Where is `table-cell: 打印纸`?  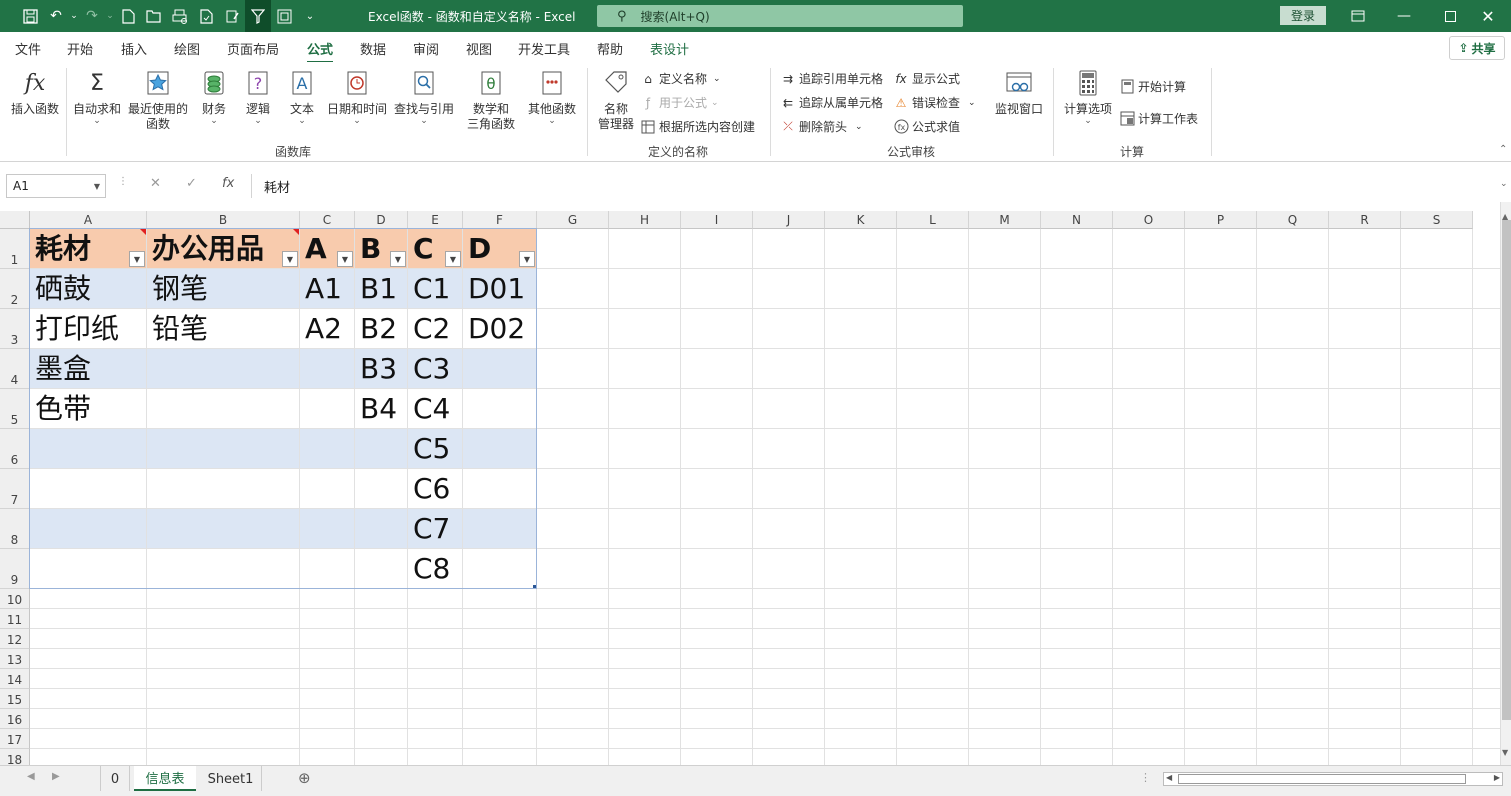 table-cell: 打印纸 is located at coordinates (88, 329).